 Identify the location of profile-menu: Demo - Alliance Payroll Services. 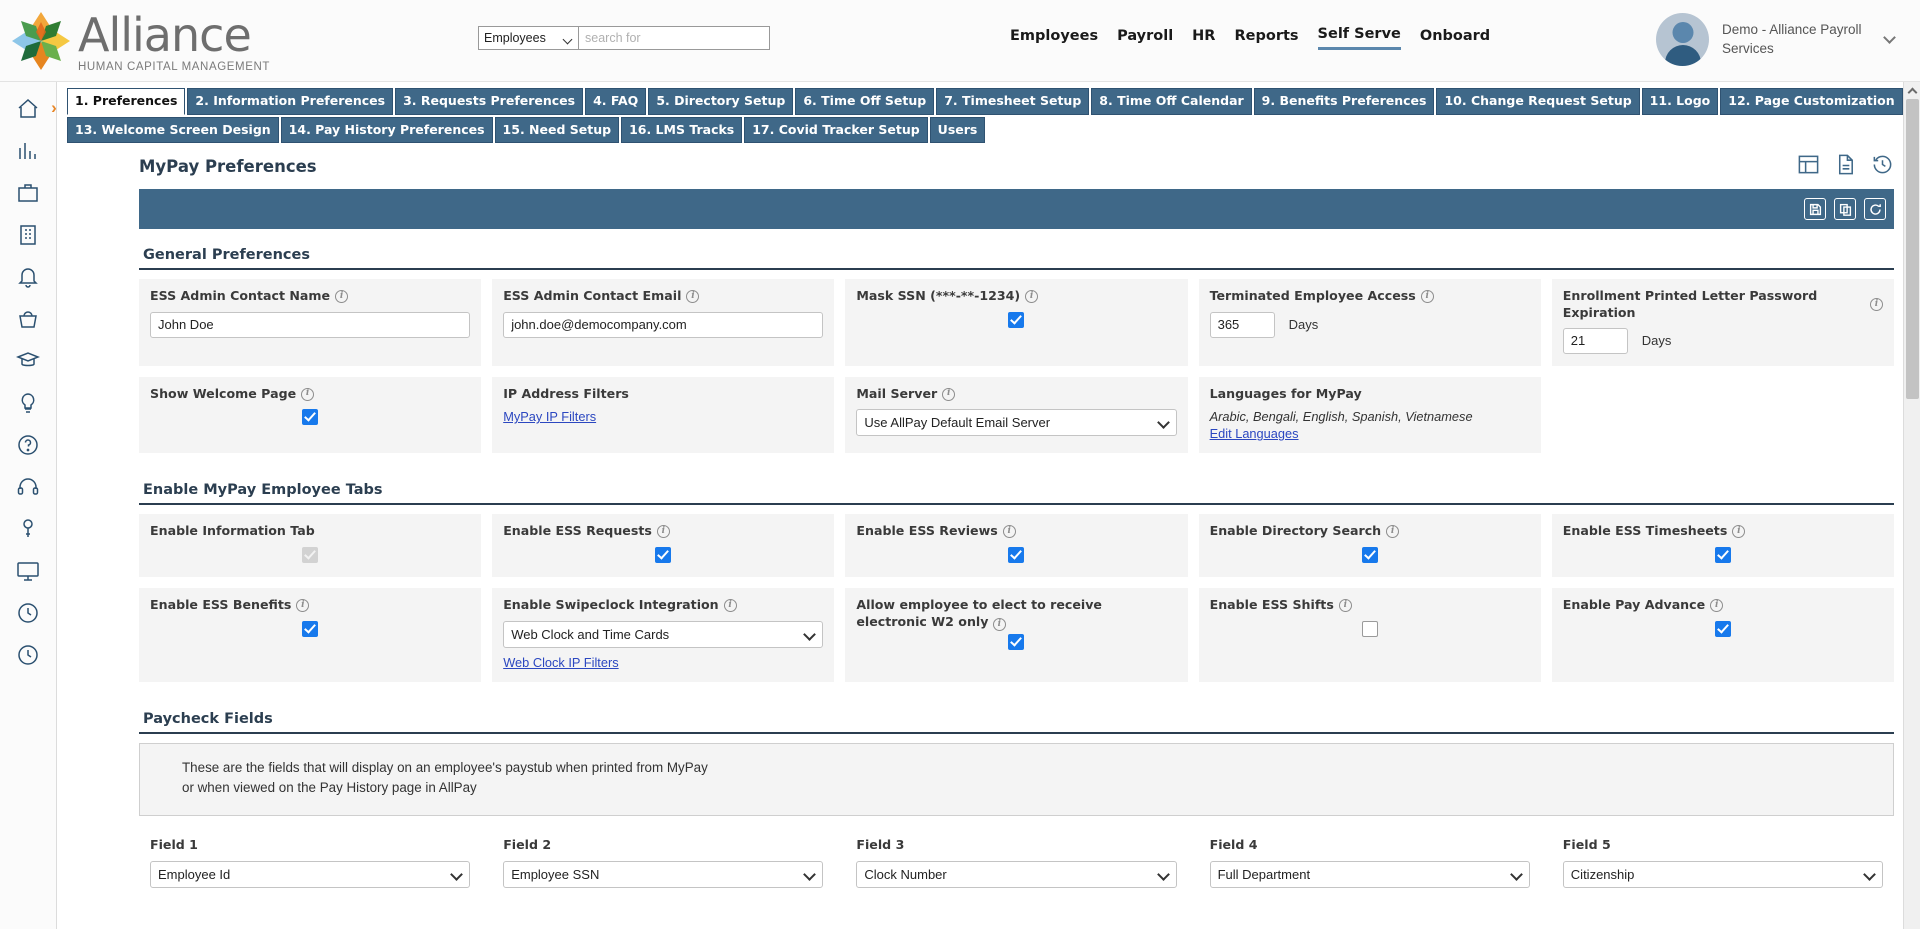
(1776, 39).